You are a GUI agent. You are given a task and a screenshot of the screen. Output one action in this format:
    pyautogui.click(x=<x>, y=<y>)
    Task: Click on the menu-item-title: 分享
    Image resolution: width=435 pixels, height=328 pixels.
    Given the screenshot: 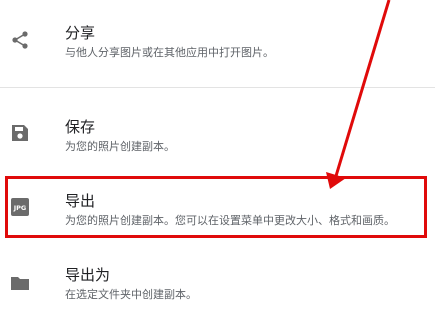 What is the action you would take?
    pyautogui.click(x=80, y=33)
    